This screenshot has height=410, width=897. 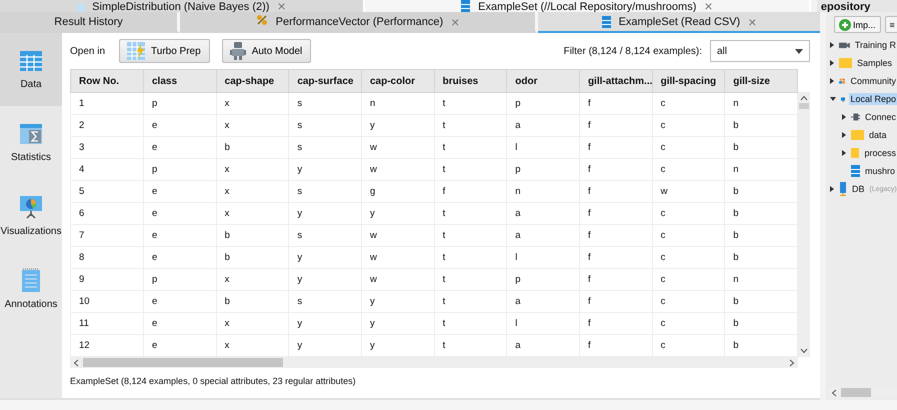 I want to click on open-in-button: Auto Model, so click(x=267, y=51).